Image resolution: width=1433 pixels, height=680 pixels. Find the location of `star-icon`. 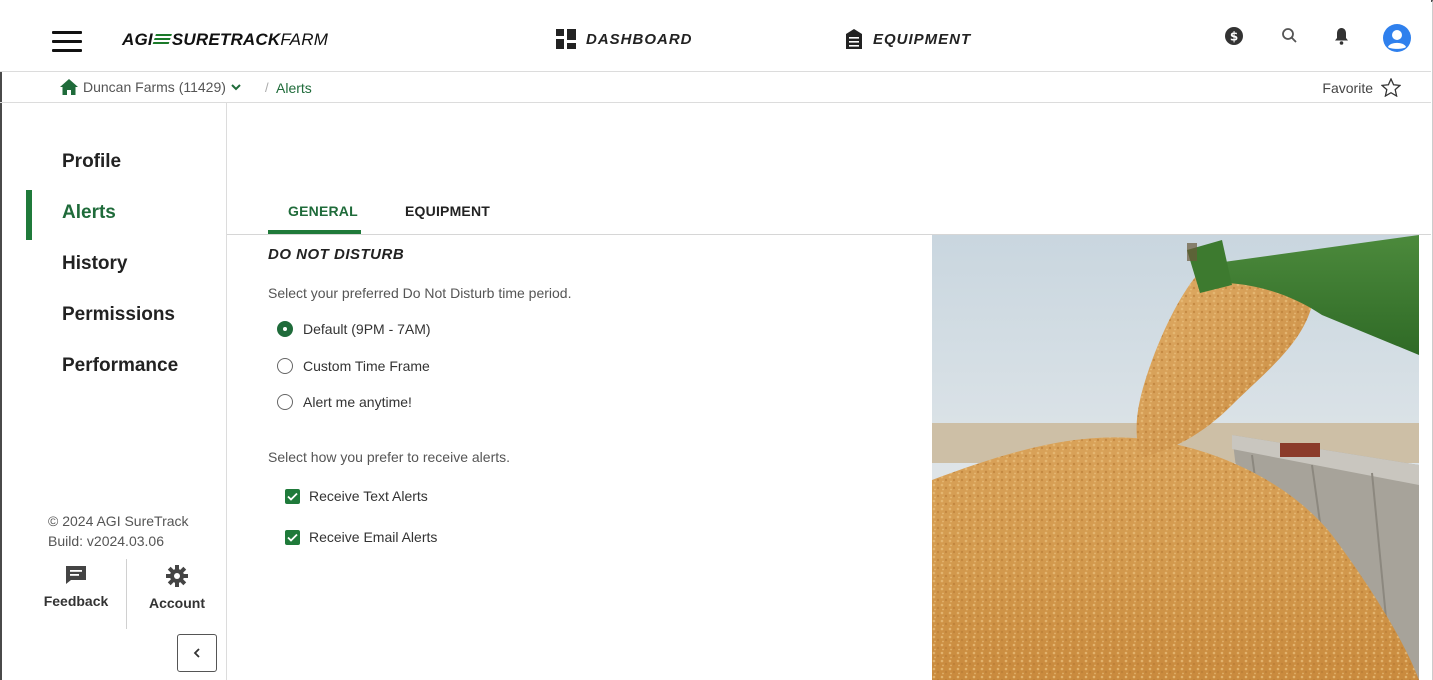

star-icon is located at coordinates (1391, 87).